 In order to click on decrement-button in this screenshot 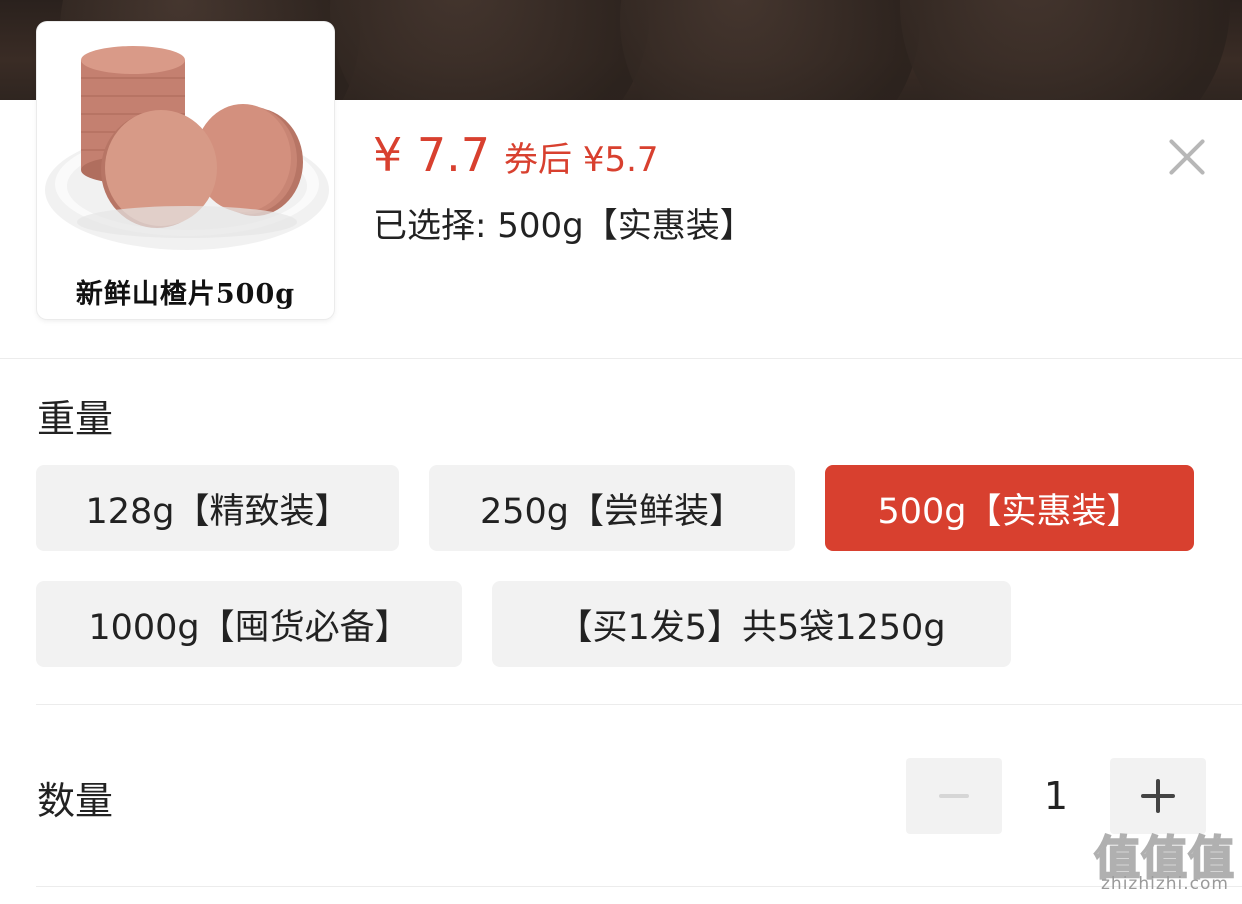, I will do `click(954, 796)`.